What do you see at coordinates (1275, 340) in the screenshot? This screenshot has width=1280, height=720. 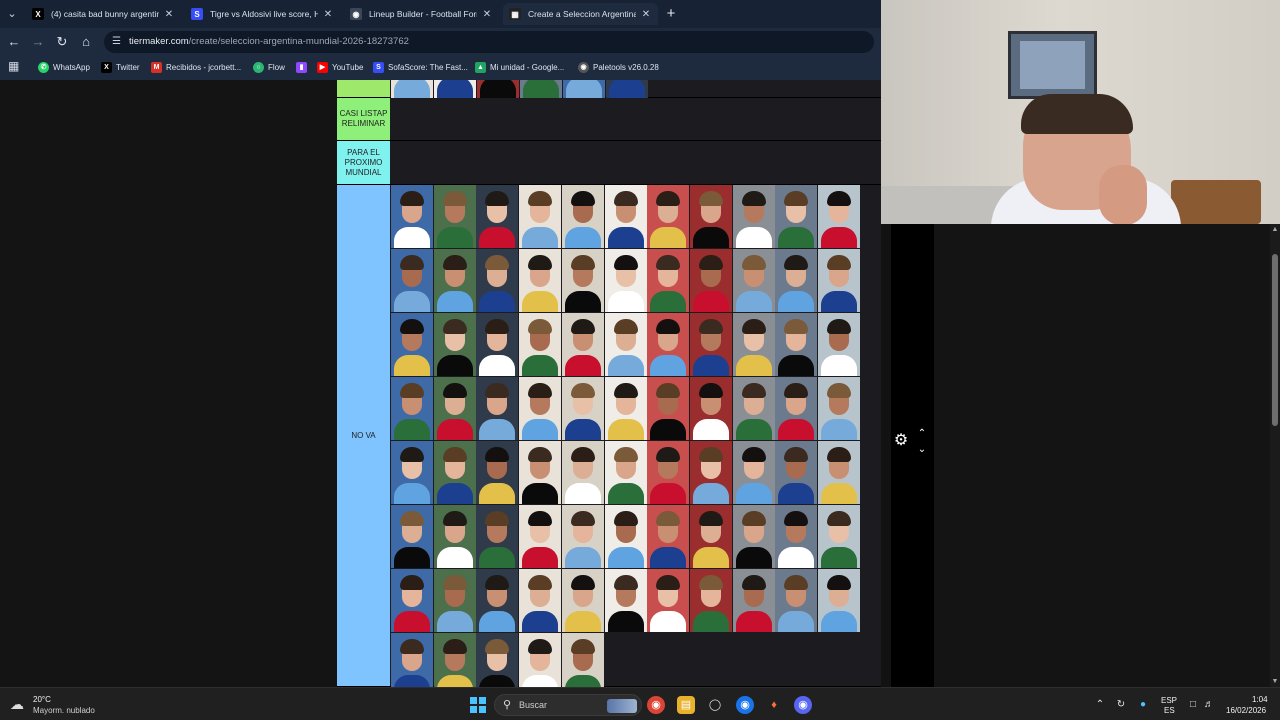 I see `scrollbar-thumb` at bounding box center [1275, 340].